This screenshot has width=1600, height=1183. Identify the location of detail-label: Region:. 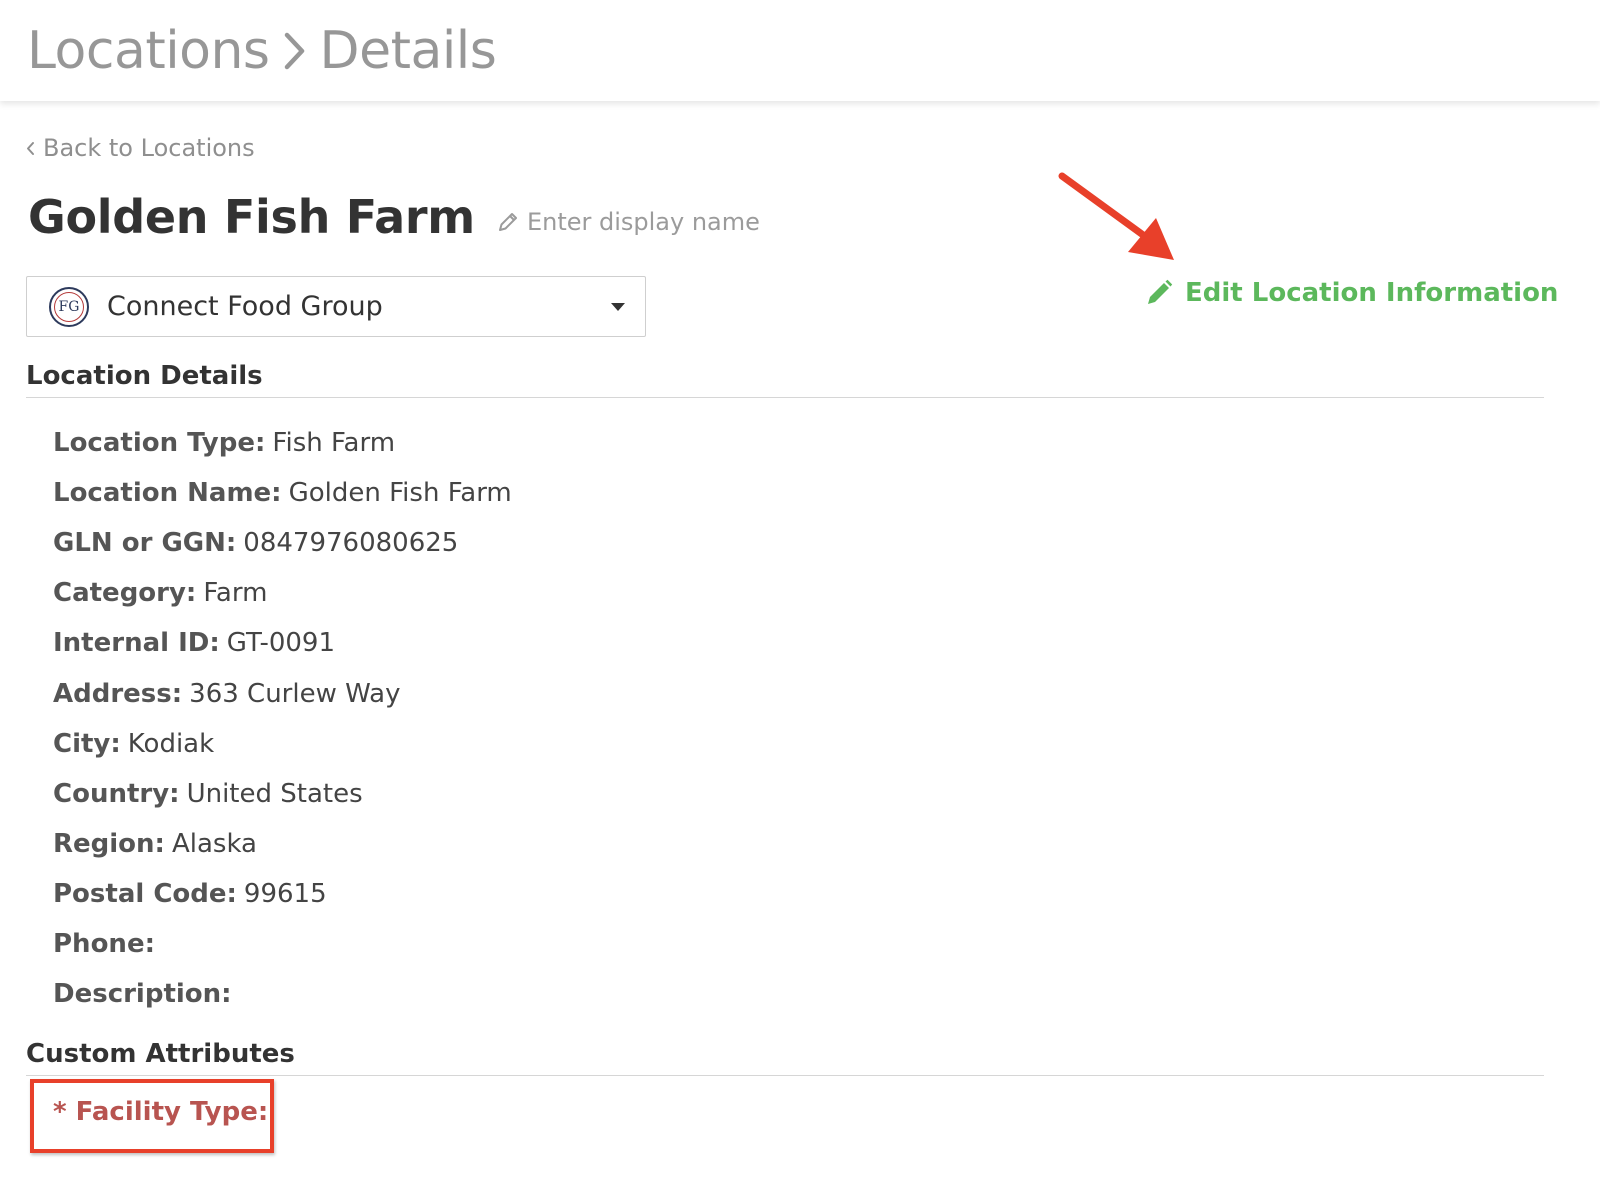
(109, 843).